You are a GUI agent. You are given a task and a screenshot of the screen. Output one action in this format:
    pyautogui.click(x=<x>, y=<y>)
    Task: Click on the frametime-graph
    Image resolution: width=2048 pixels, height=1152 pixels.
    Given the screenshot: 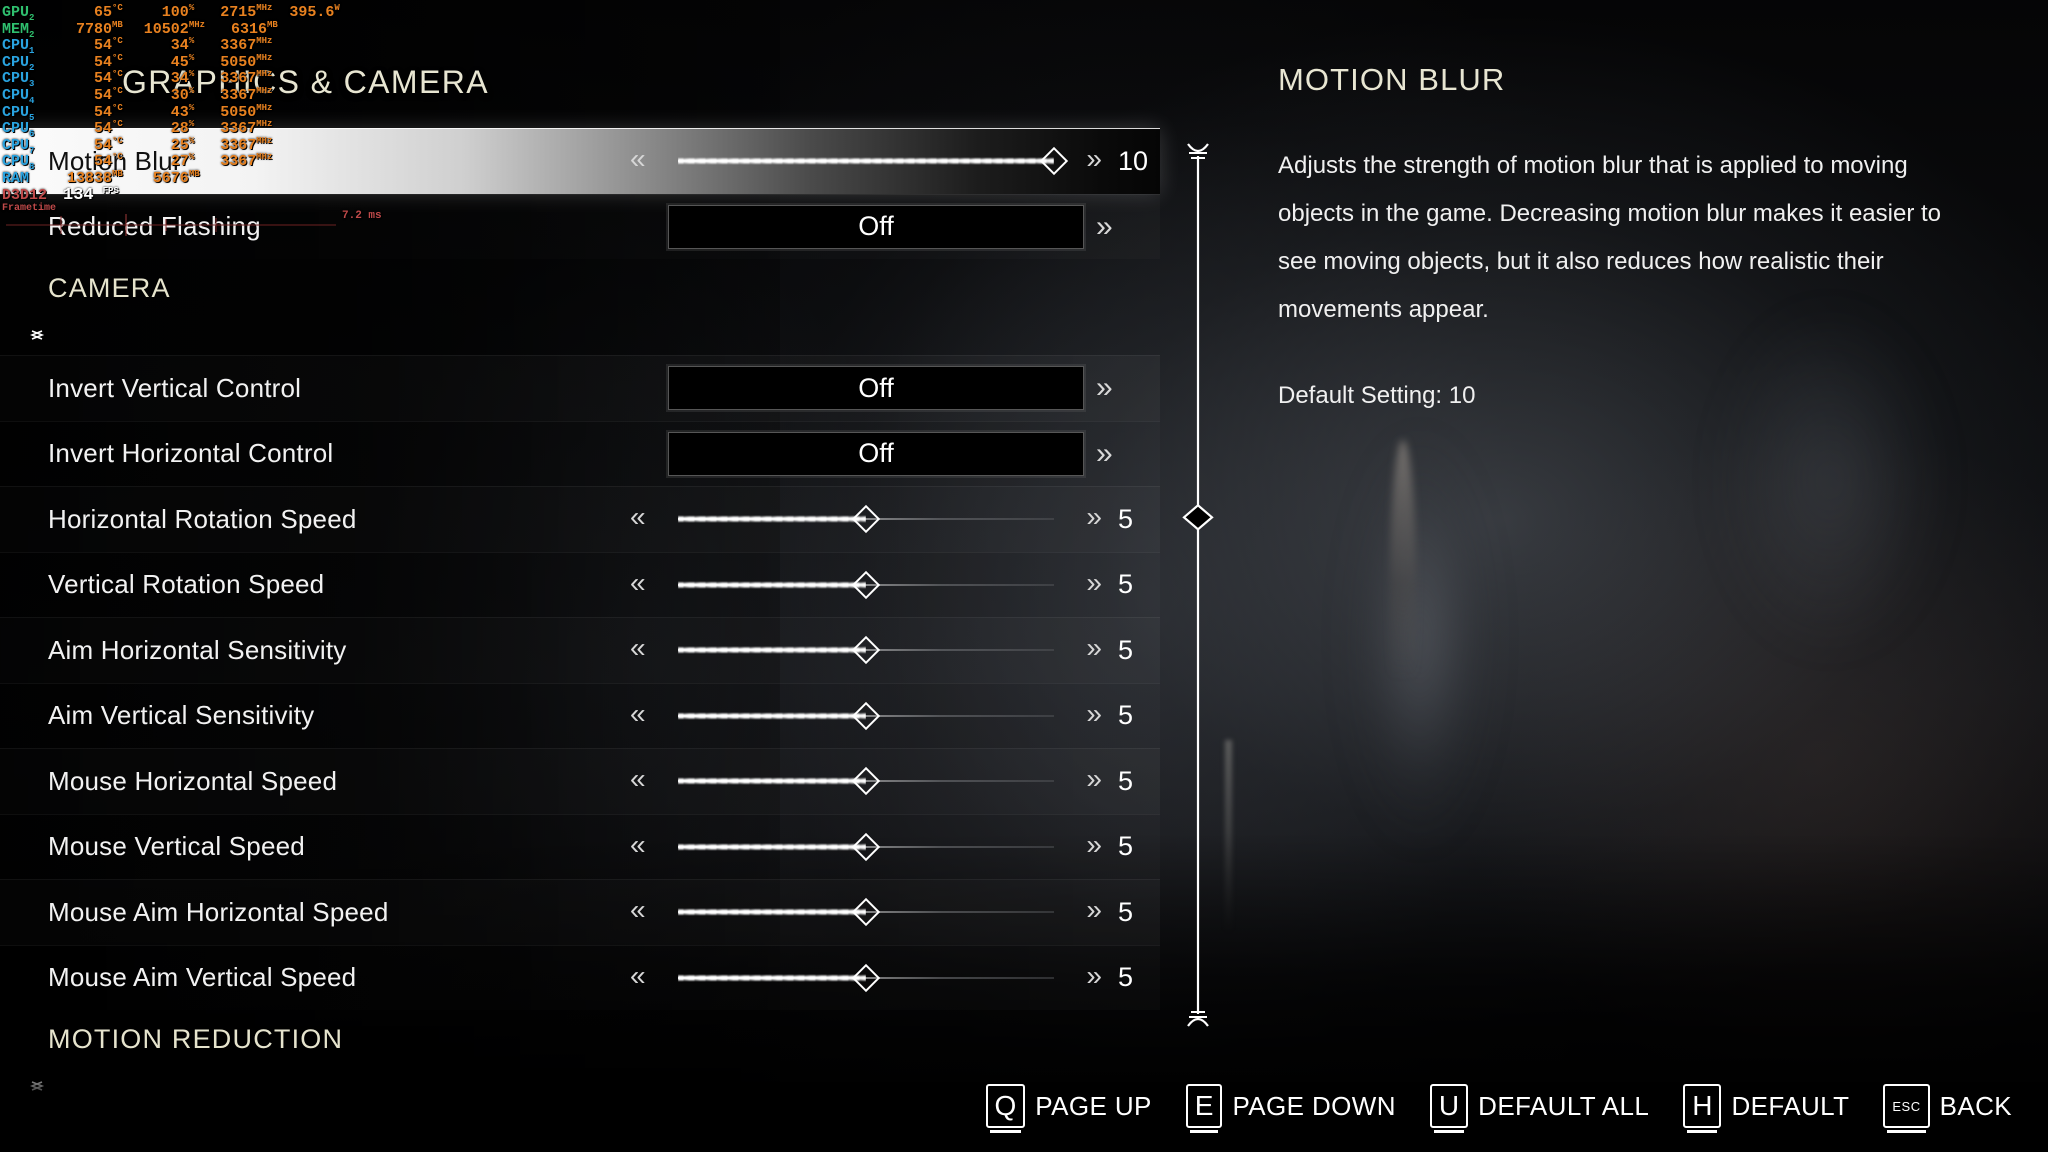 What is the action you would take?
    pyautogui.click(x=171, y=225)
    